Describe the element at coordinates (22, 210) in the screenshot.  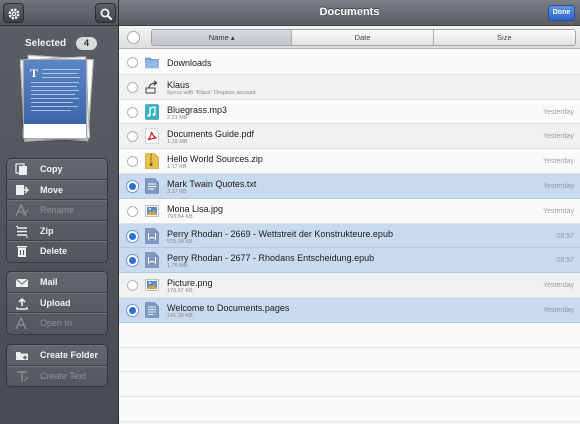
I see `rename-icon` at that location.